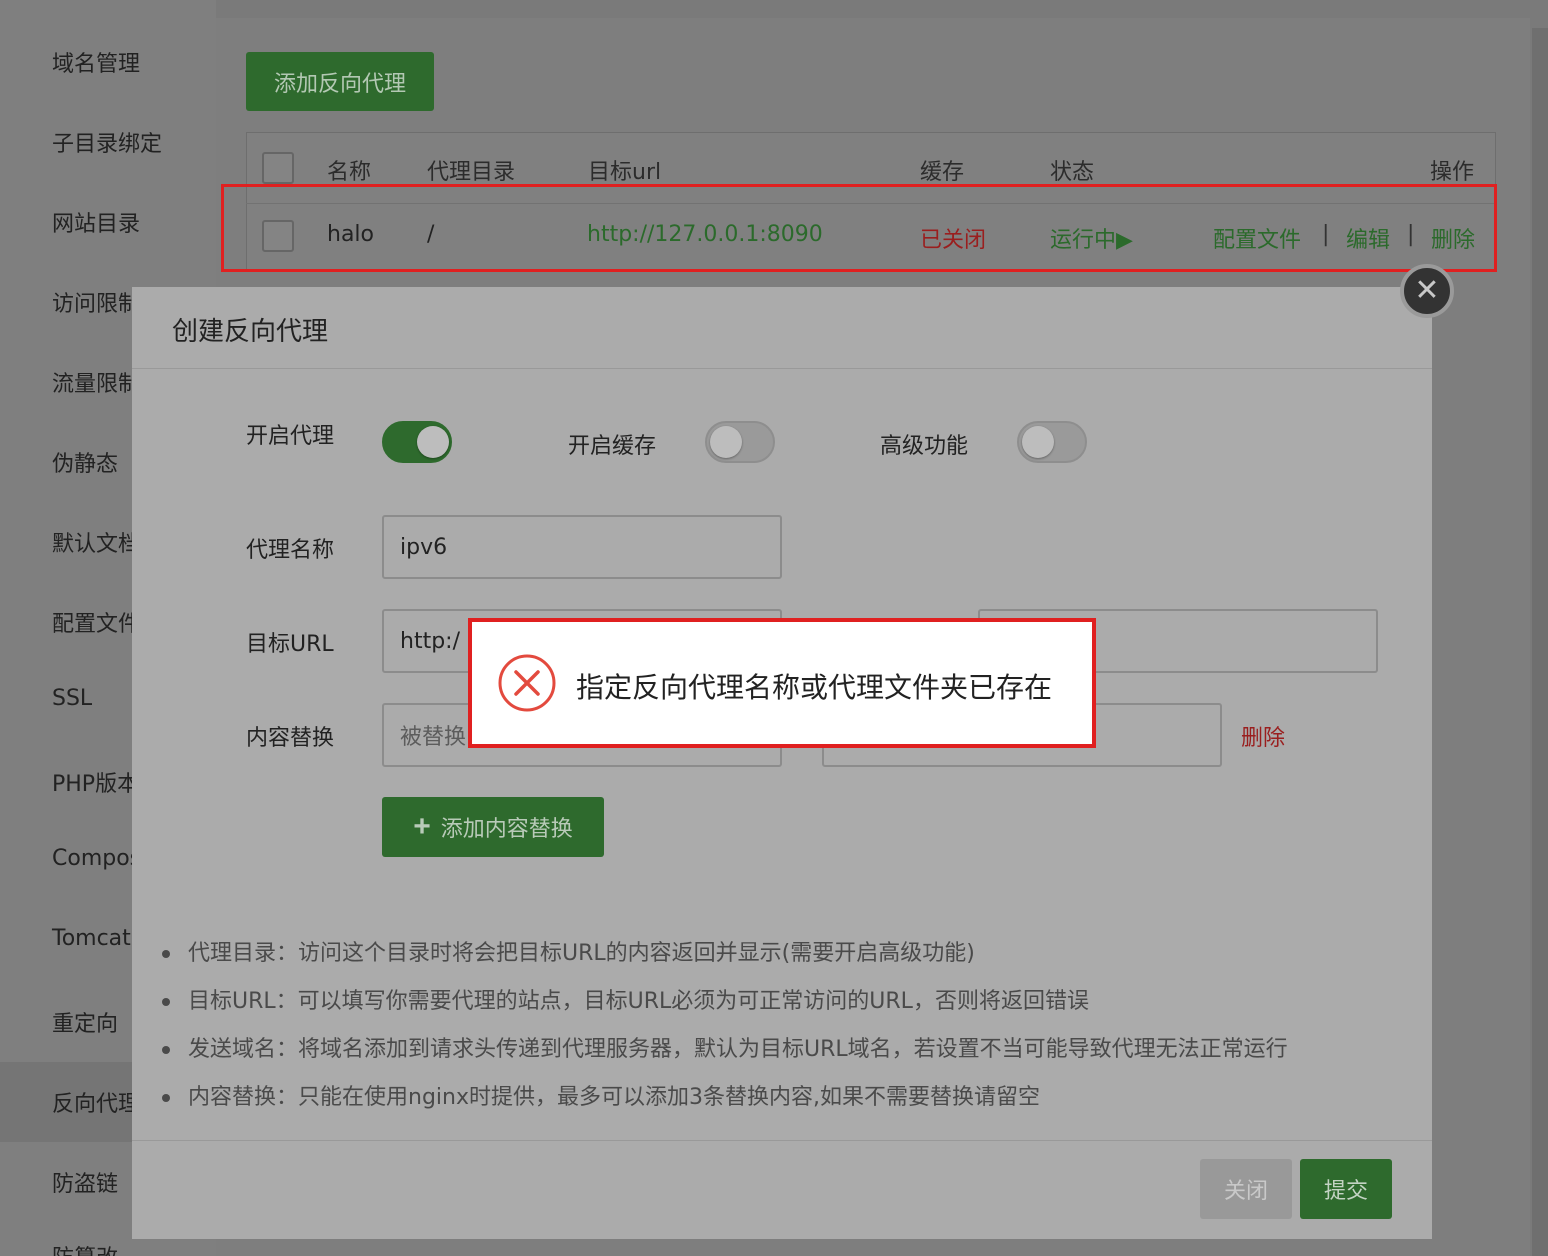 The height and width of the screenshot is (1256, 1548). Describe the element at coordinates (422, 826) in the screenshot. I see `plus-icon: +` at that location.